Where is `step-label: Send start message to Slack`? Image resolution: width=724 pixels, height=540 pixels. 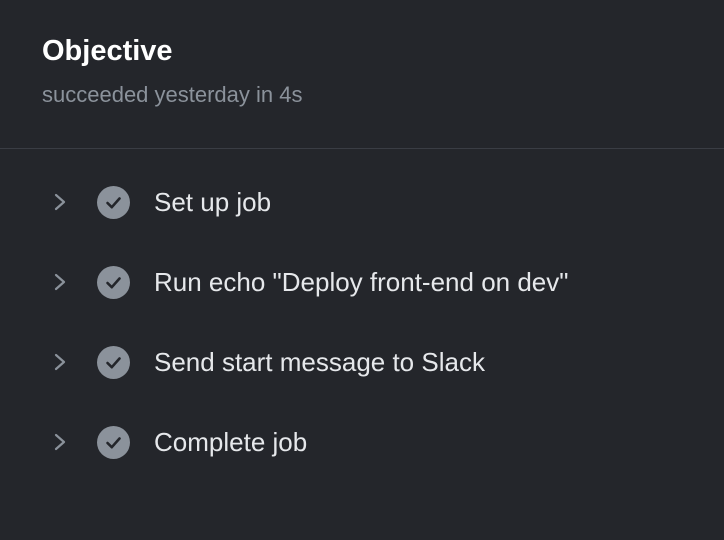 step-label: Send start message to Slack is located at coordinates (319, 362).